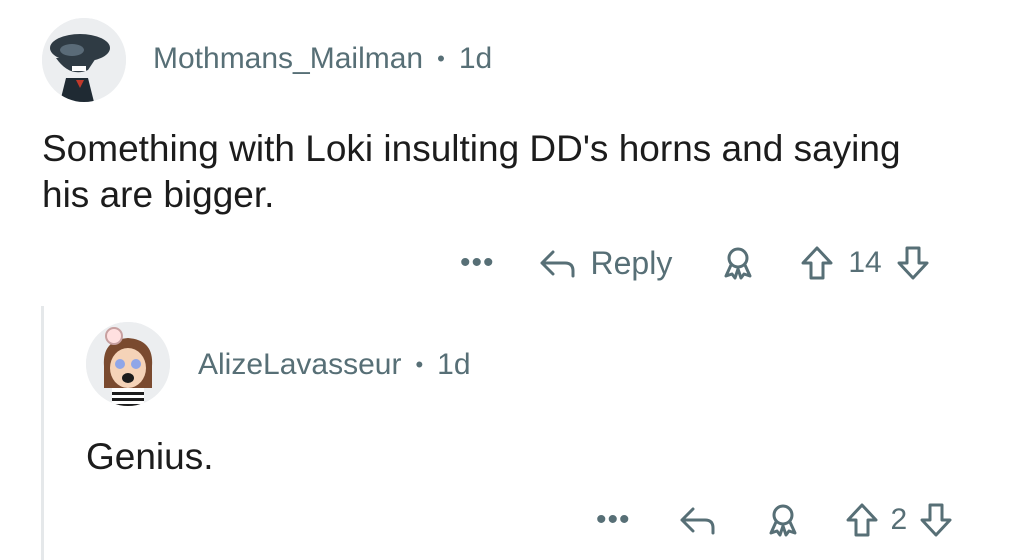  I want to click on reply-label: Reply, so click(631, 262).